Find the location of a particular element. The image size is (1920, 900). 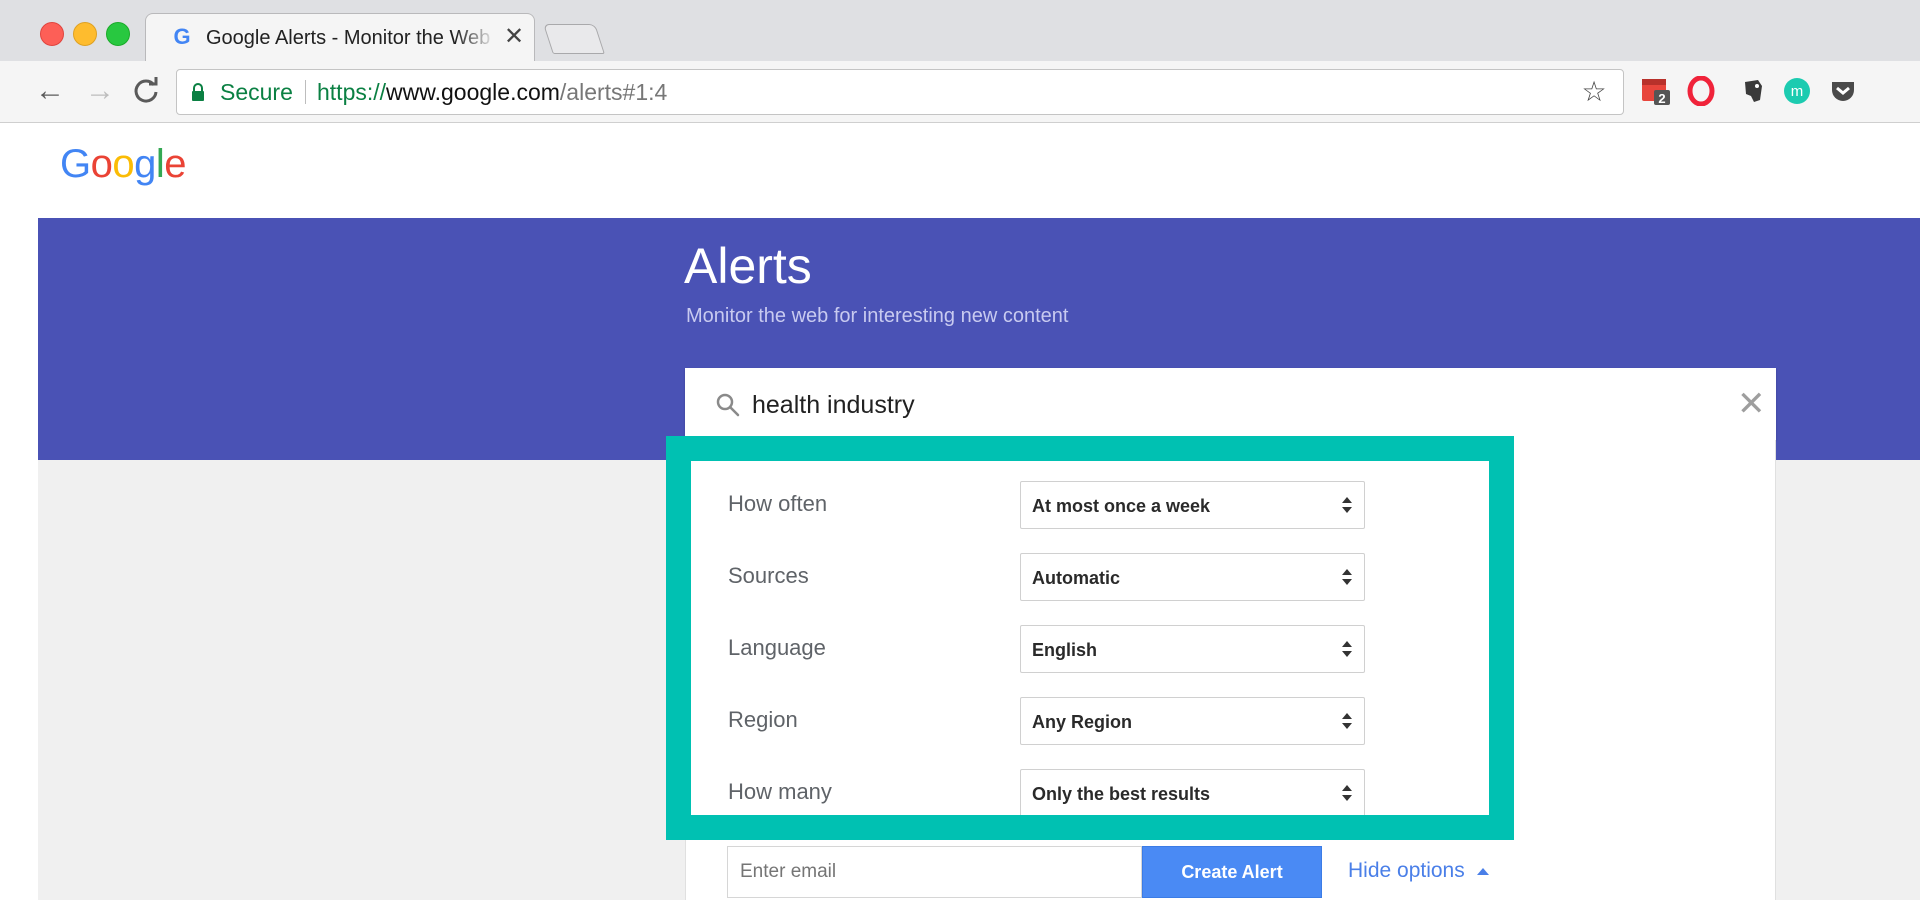

page-title: Alerts is located at coordinates (748, 266).